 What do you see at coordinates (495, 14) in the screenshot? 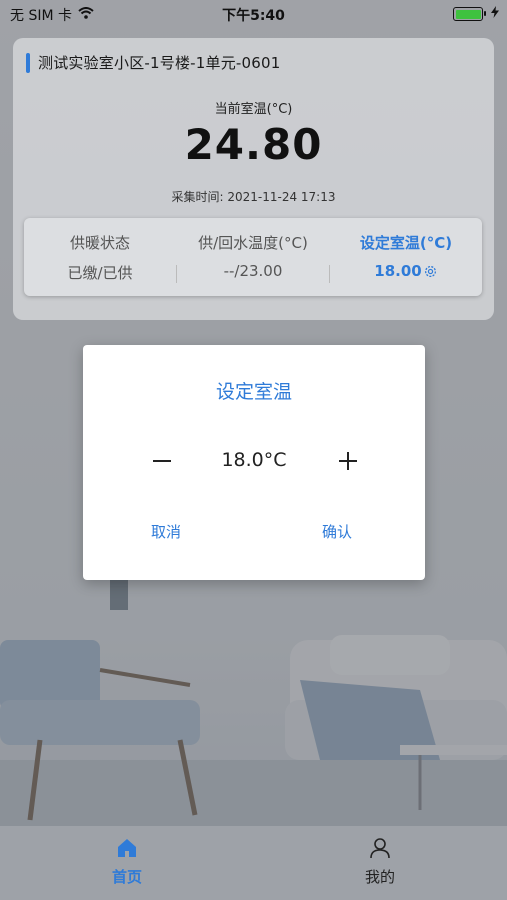
I see `charging-bolt-icon` at bounding box center [495, 14].